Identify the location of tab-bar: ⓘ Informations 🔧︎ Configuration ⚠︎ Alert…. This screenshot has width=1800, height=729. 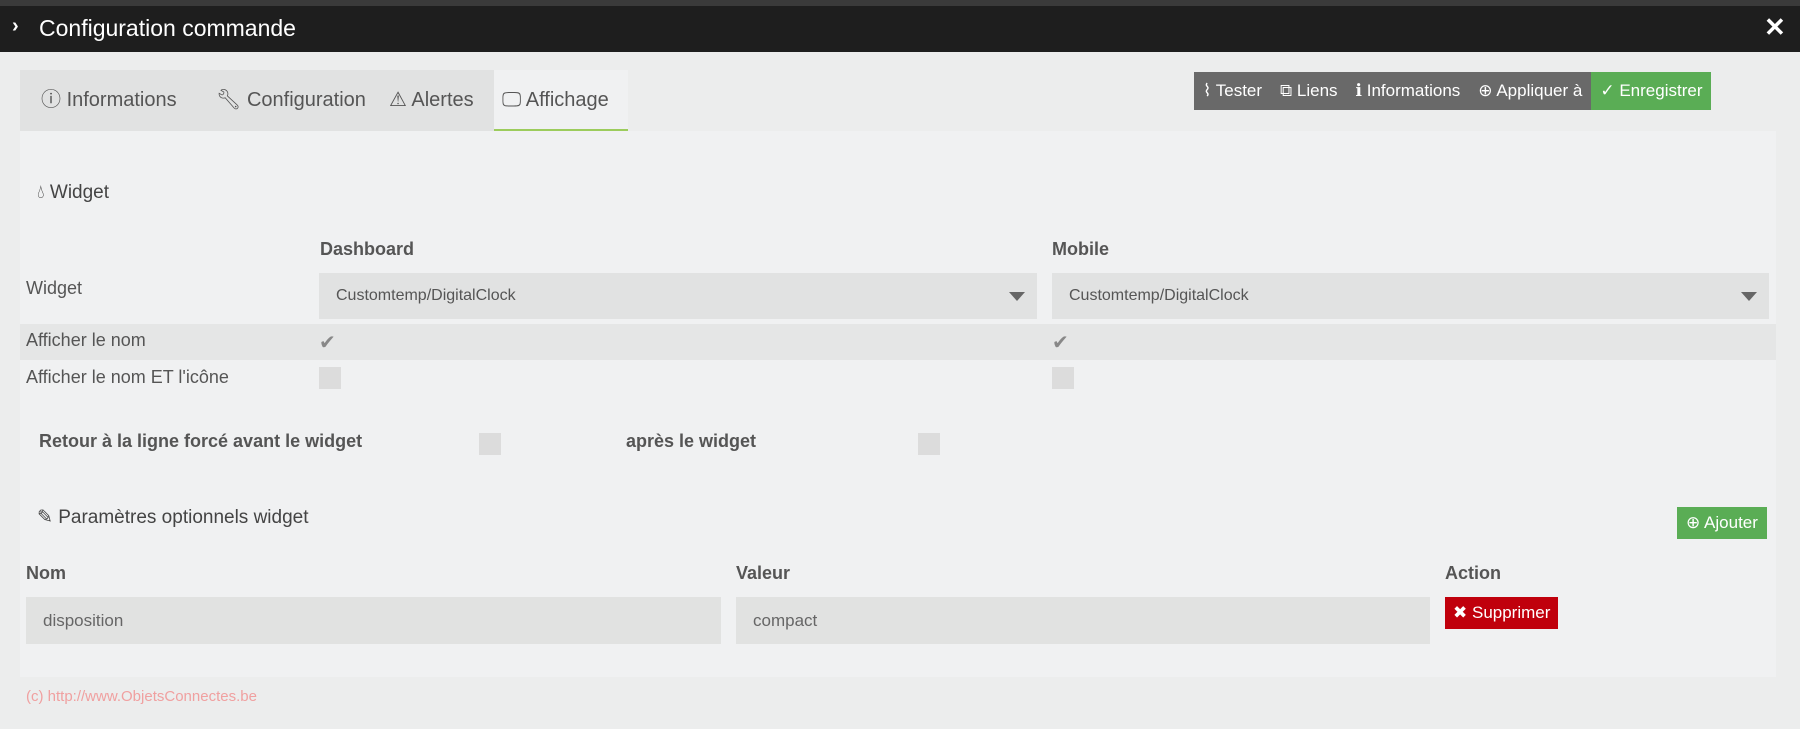
(324, 100).